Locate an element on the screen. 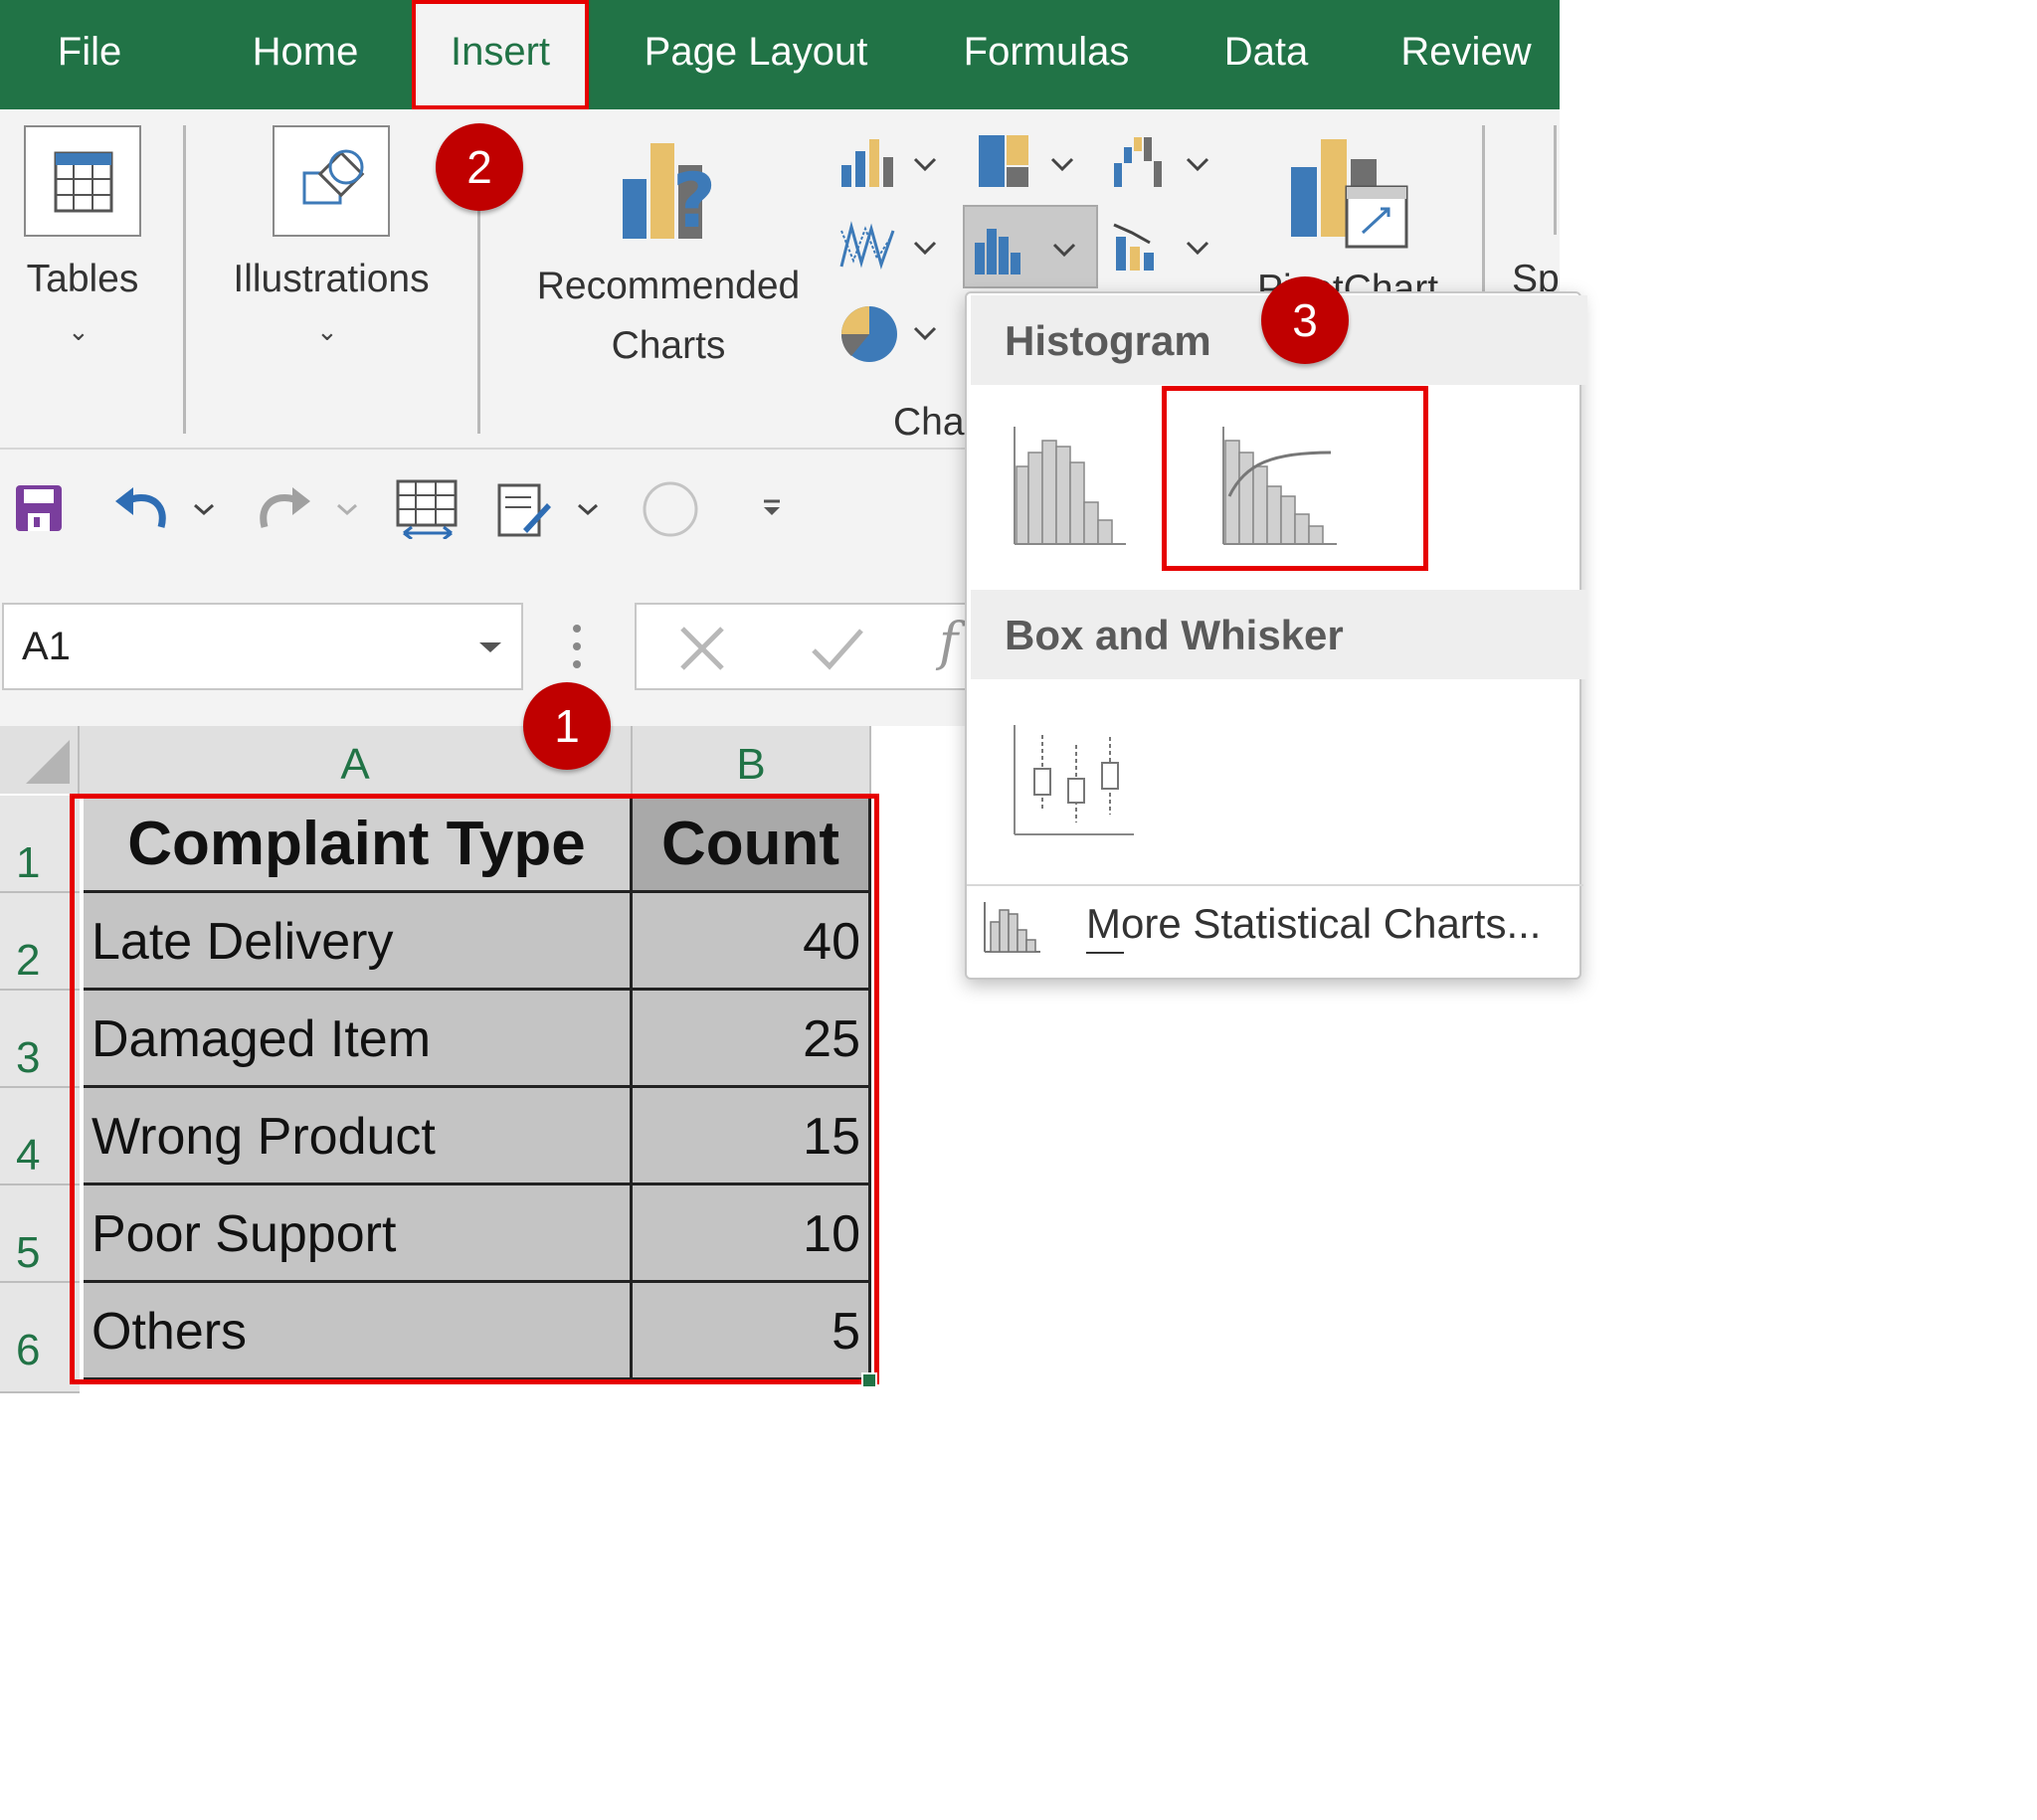 This screenshot has height=1820, width=2037. pie-chart-button is located at coordinates (892, 334).